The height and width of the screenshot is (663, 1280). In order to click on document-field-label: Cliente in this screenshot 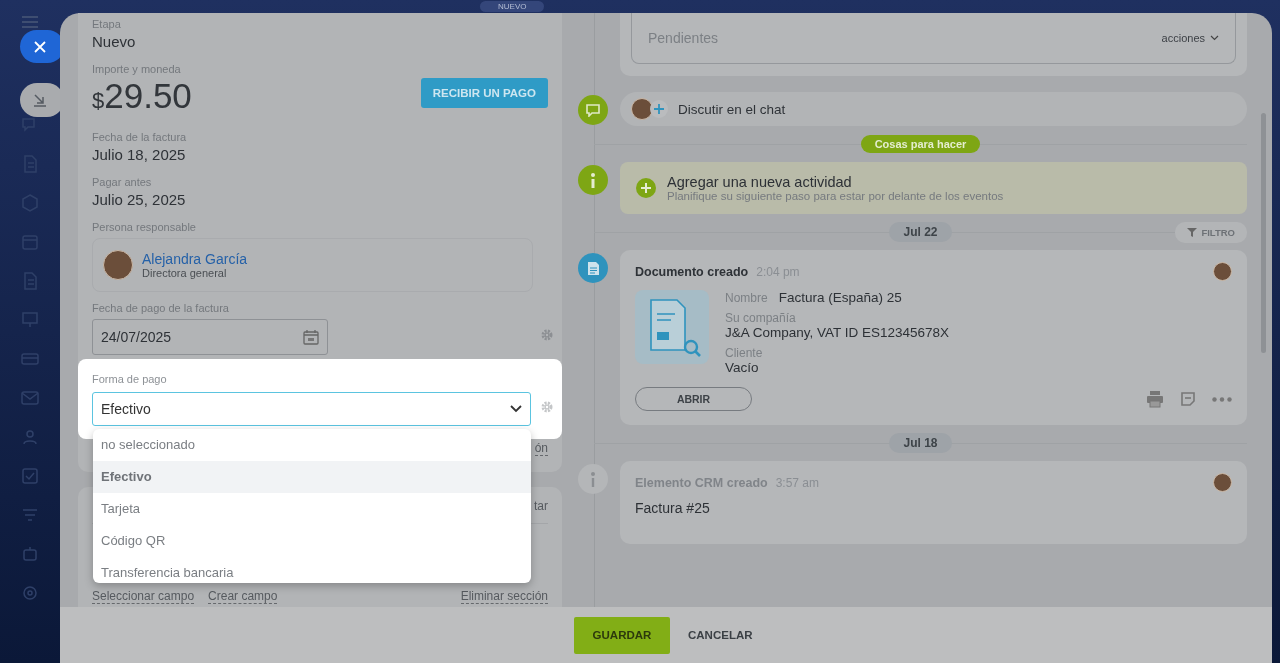, I will do `click(744, 353)`.